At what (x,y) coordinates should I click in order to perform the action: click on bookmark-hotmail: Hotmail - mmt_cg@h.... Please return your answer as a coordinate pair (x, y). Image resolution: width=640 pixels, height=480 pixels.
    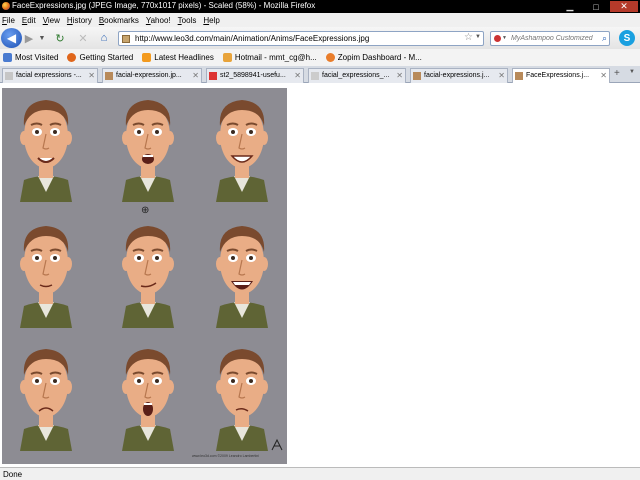
    Looking at the image, I should click on (269, 57).